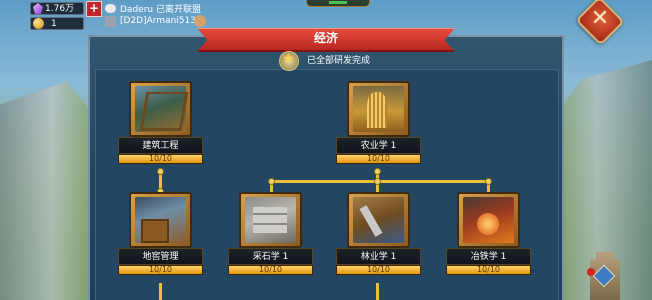  I want to click on tech-name: 地窖管理, so click(160, 256).